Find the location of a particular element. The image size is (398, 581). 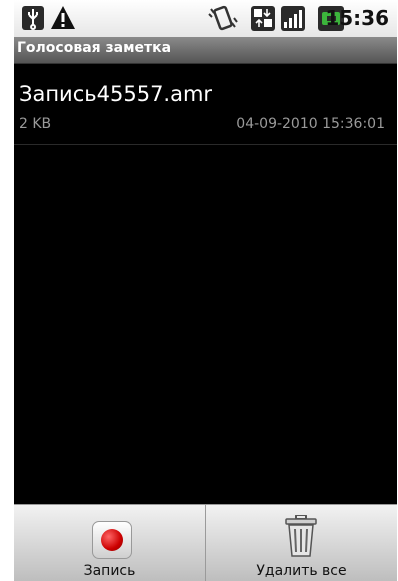

warning-icon is located at coordinates (63, 19).